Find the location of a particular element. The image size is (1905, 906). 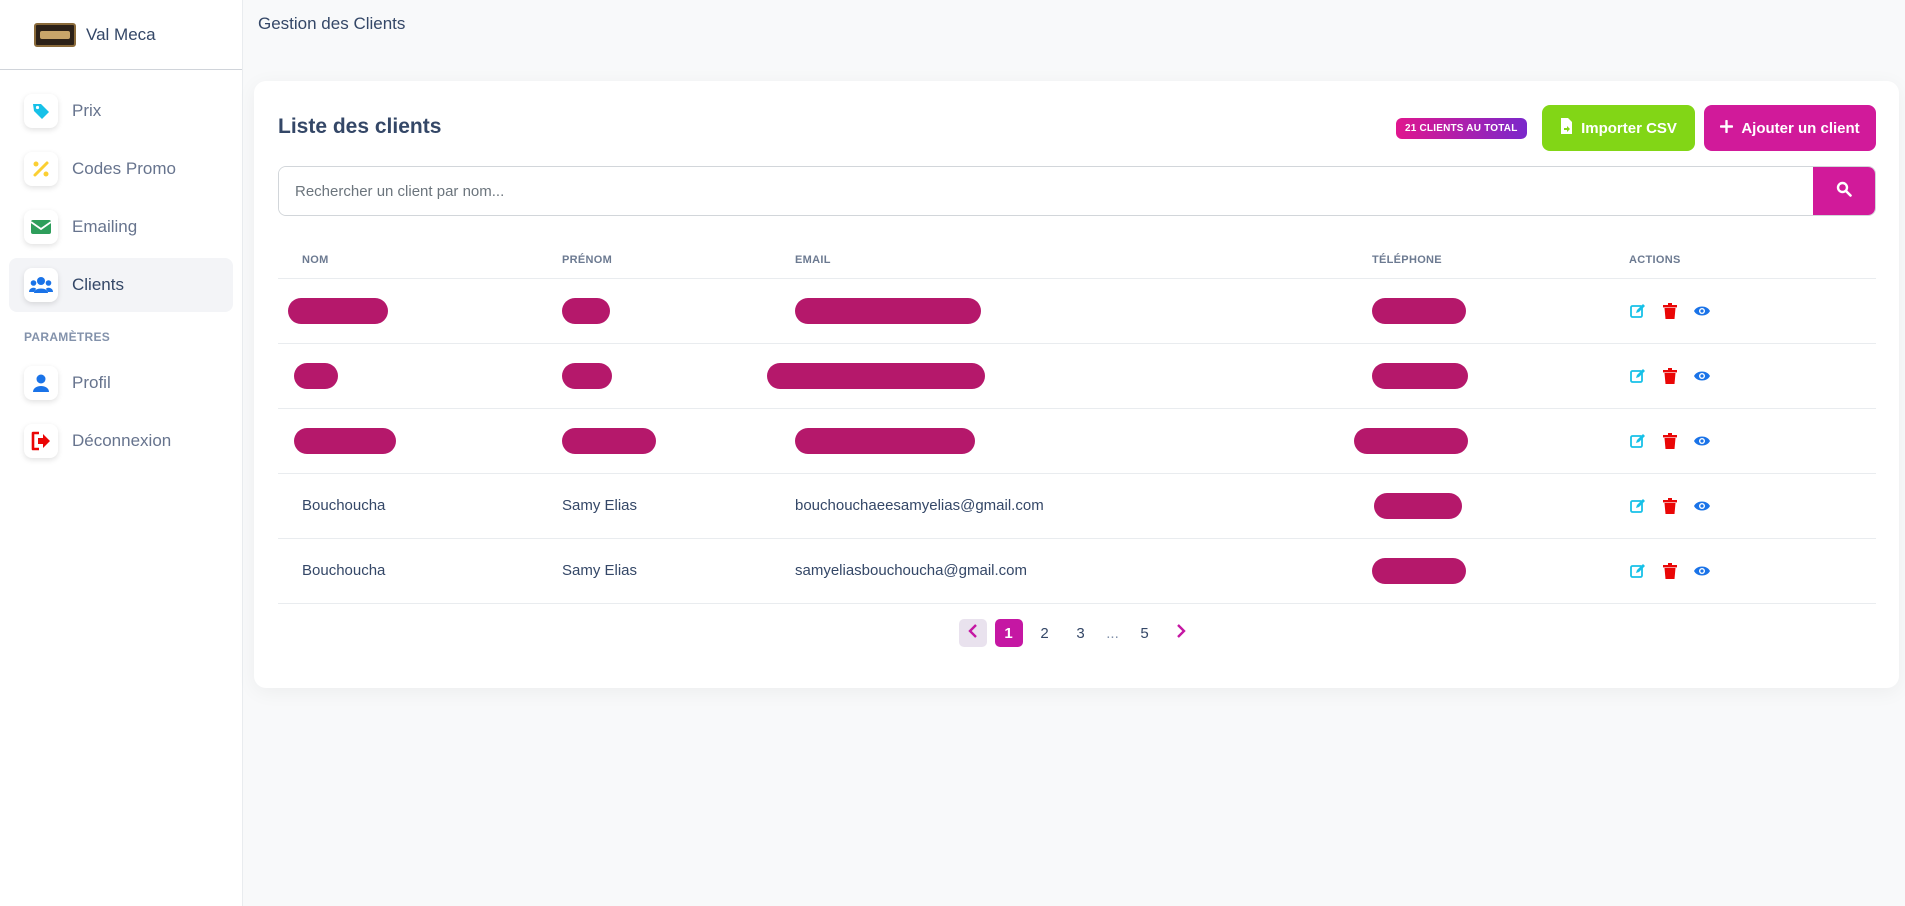

column-header-actions: ACTIONS is located at coordinates (1752, 261).